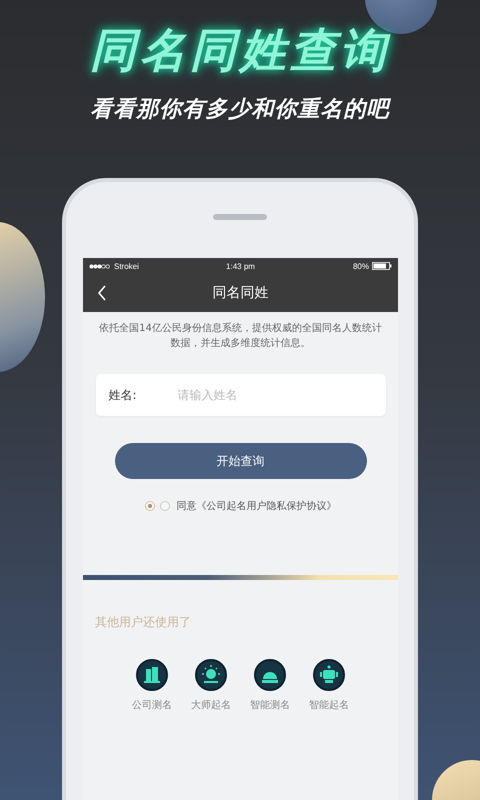  Describe the element at coordinates (360, 266) in the screenshot. I see `battery-percent: 80%` at that location.